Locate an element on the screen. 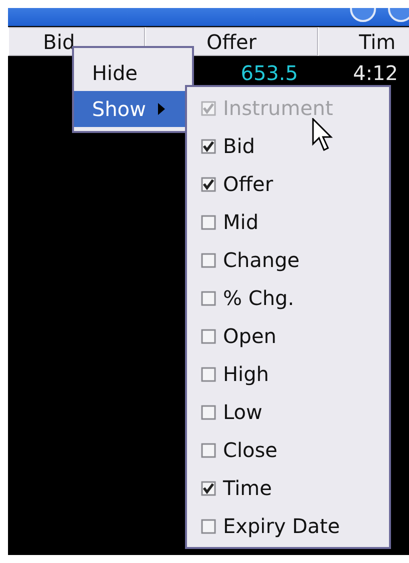 The width and height of the screenshot is (409, 563). menu-item: Hide is located at coordinates (133, 73).